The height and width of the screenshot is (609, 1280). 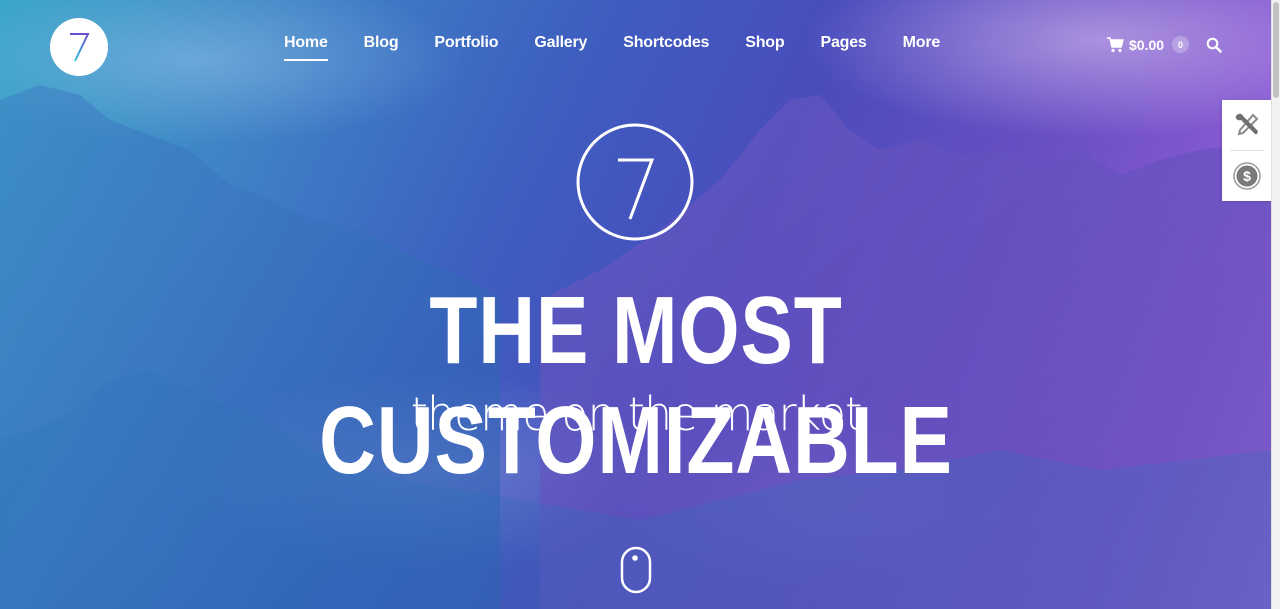 I want to click on tools-icon, so click(x=1247, y=124).